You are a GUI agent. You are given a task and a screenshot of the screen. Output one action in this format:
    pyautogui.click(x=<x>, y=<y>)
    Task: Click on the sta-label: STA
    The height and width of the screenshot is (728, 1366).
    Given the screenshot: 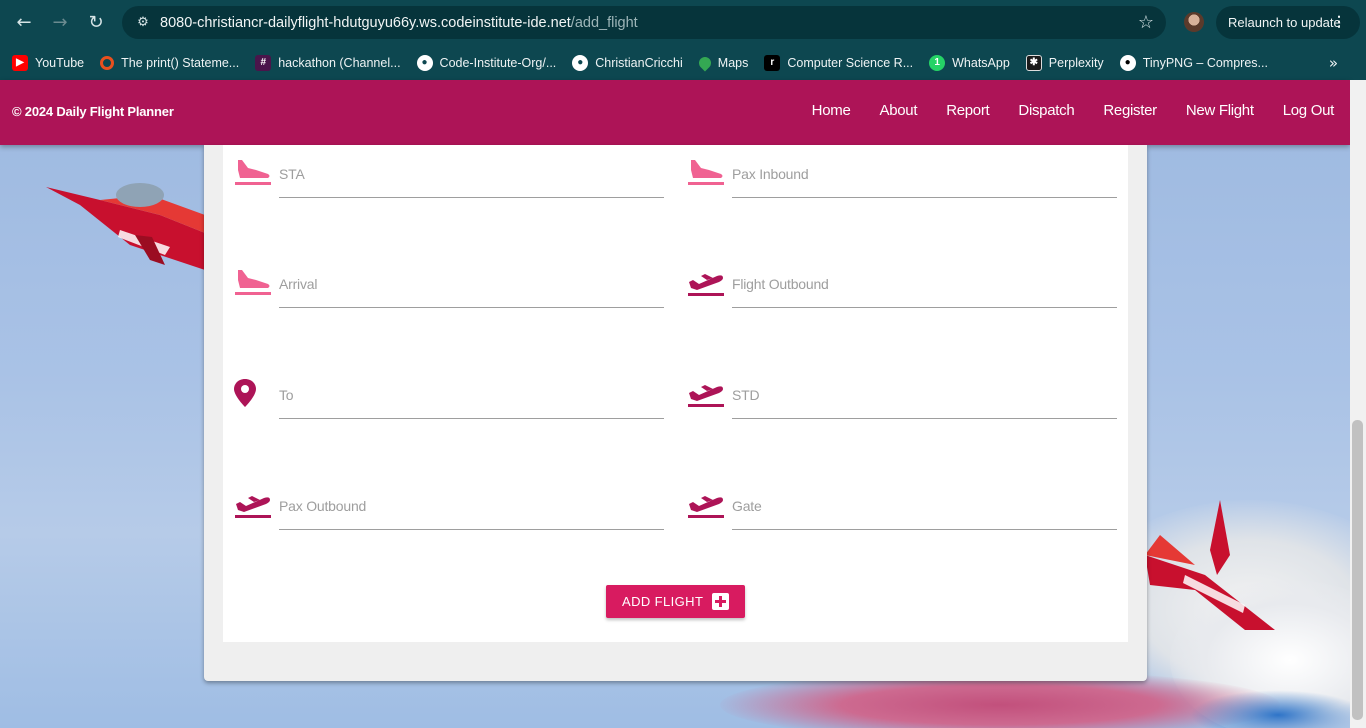 What is the action you would take?
    pyautogui.click(x=292, y=174)
    